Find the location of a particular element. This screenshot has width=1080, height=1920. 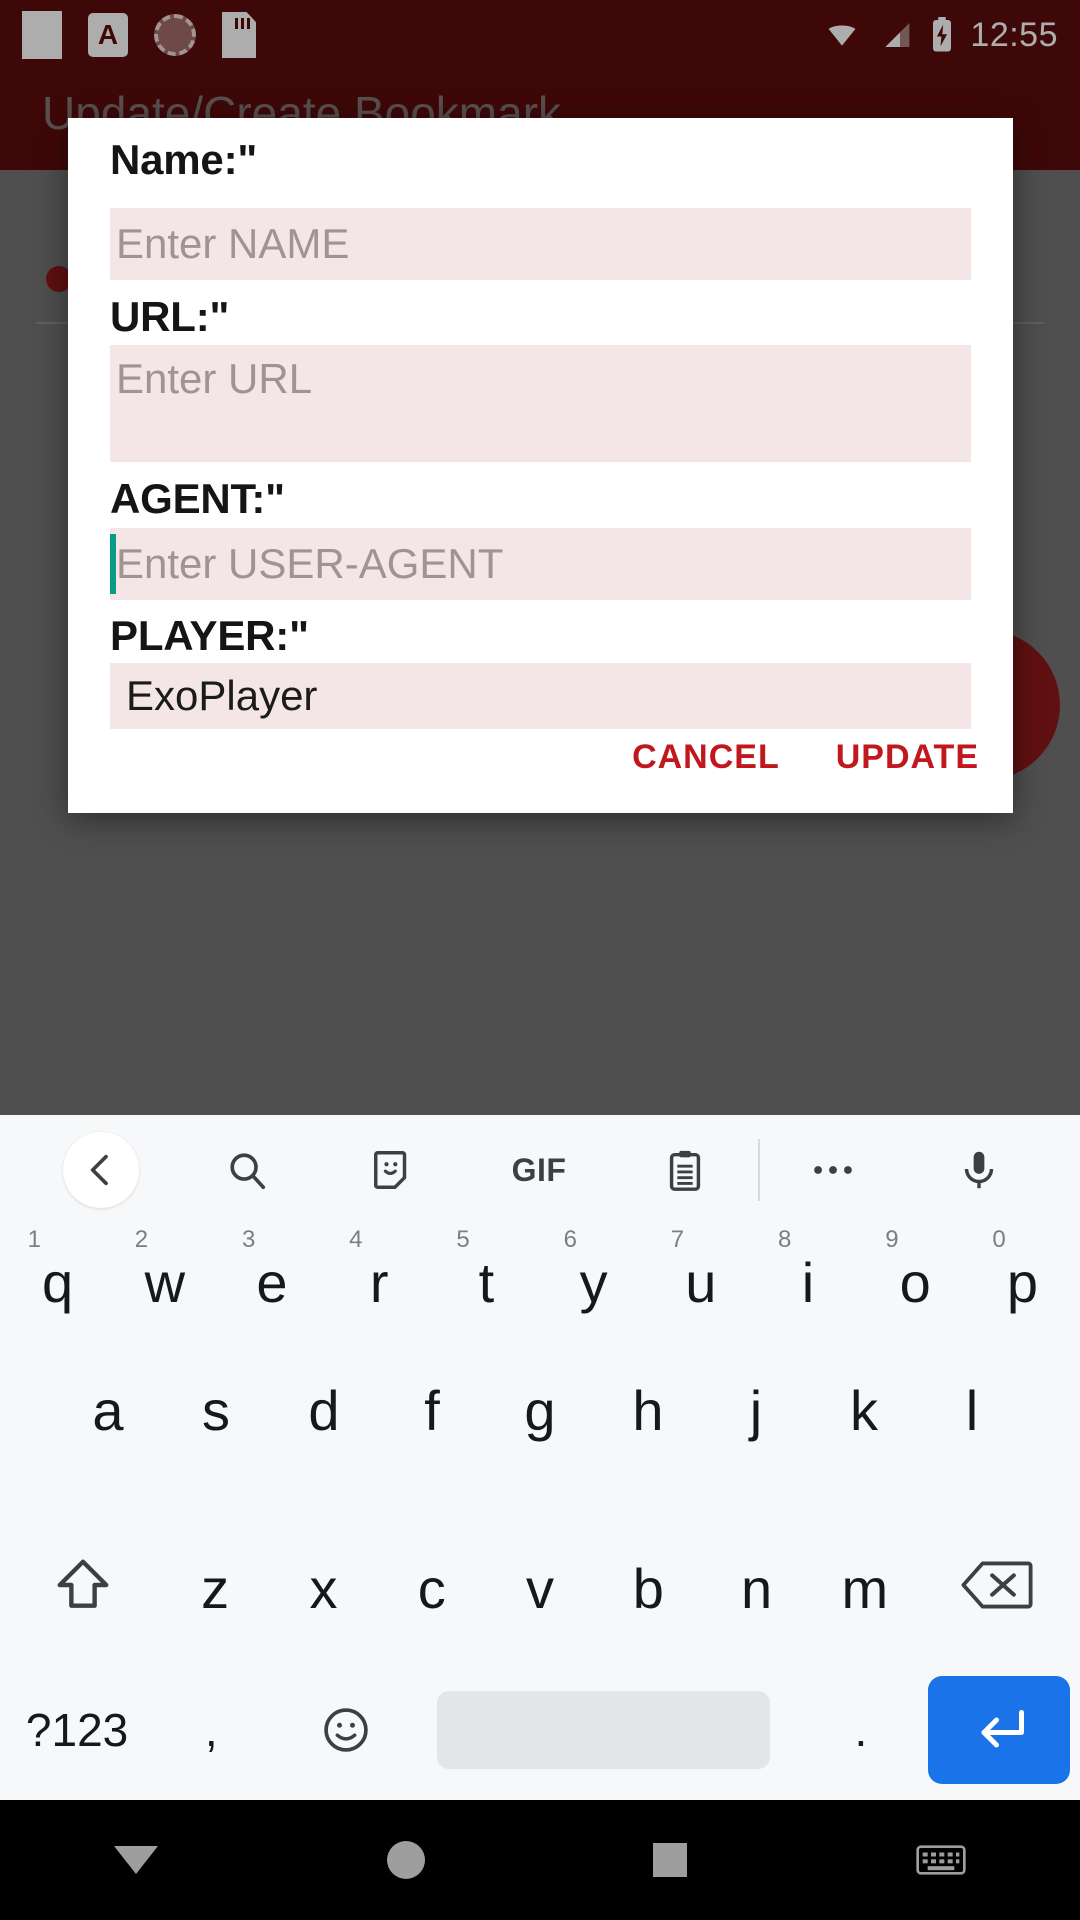

symbols-key: ?123 is located at coordinates (77, 1730).